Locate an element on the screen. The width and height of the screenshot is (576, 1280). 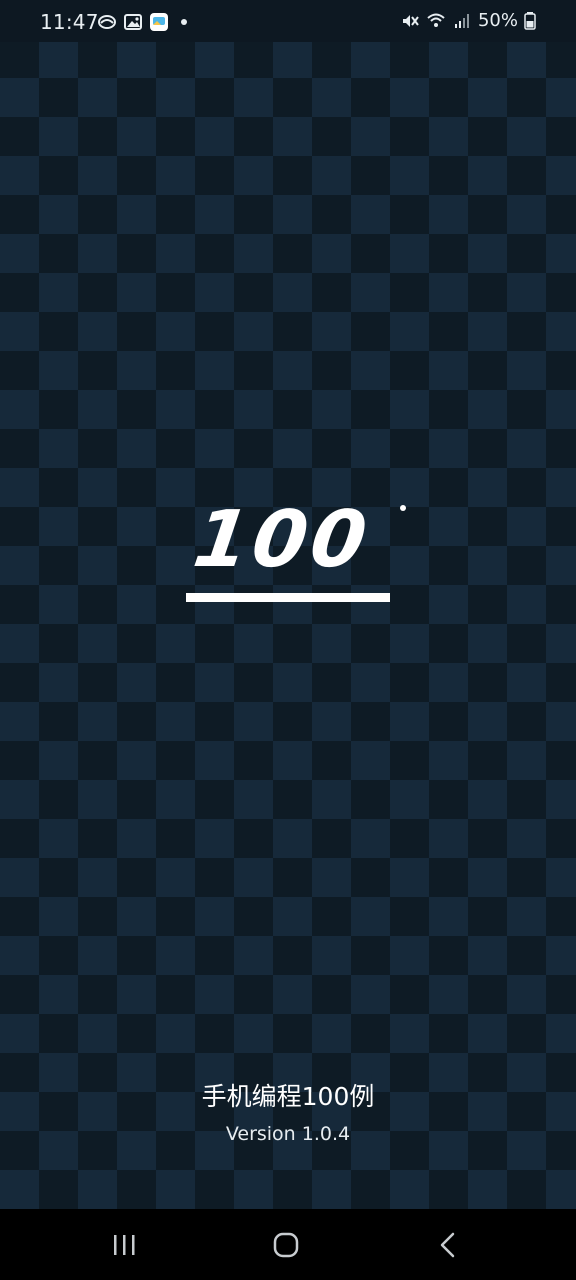
image-icon is located at coordinates (133, 22).